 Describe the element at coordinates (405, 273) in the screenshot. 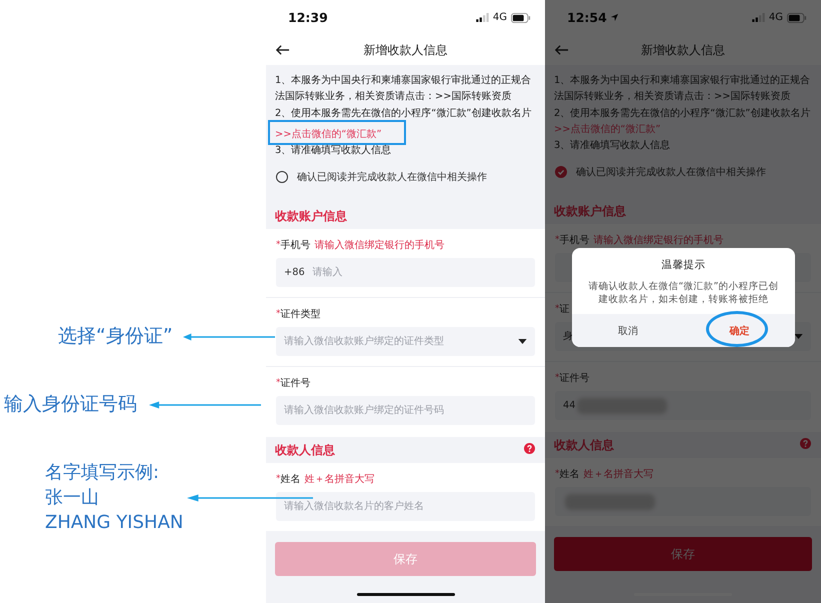

I see `input-field: +86 请输入` at that location.